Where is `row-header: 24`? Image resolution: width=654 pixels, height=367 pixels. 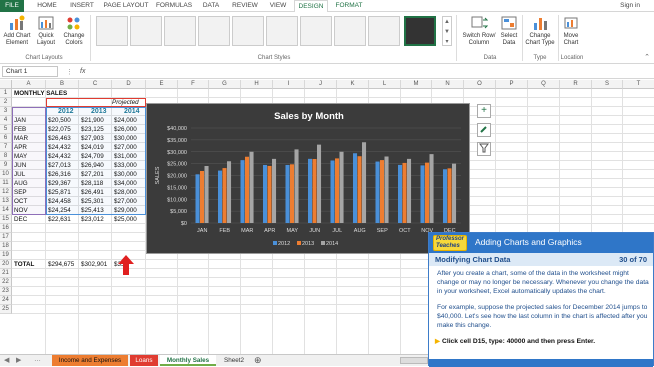
row-header: 24 is located at coordinates (6, 300).